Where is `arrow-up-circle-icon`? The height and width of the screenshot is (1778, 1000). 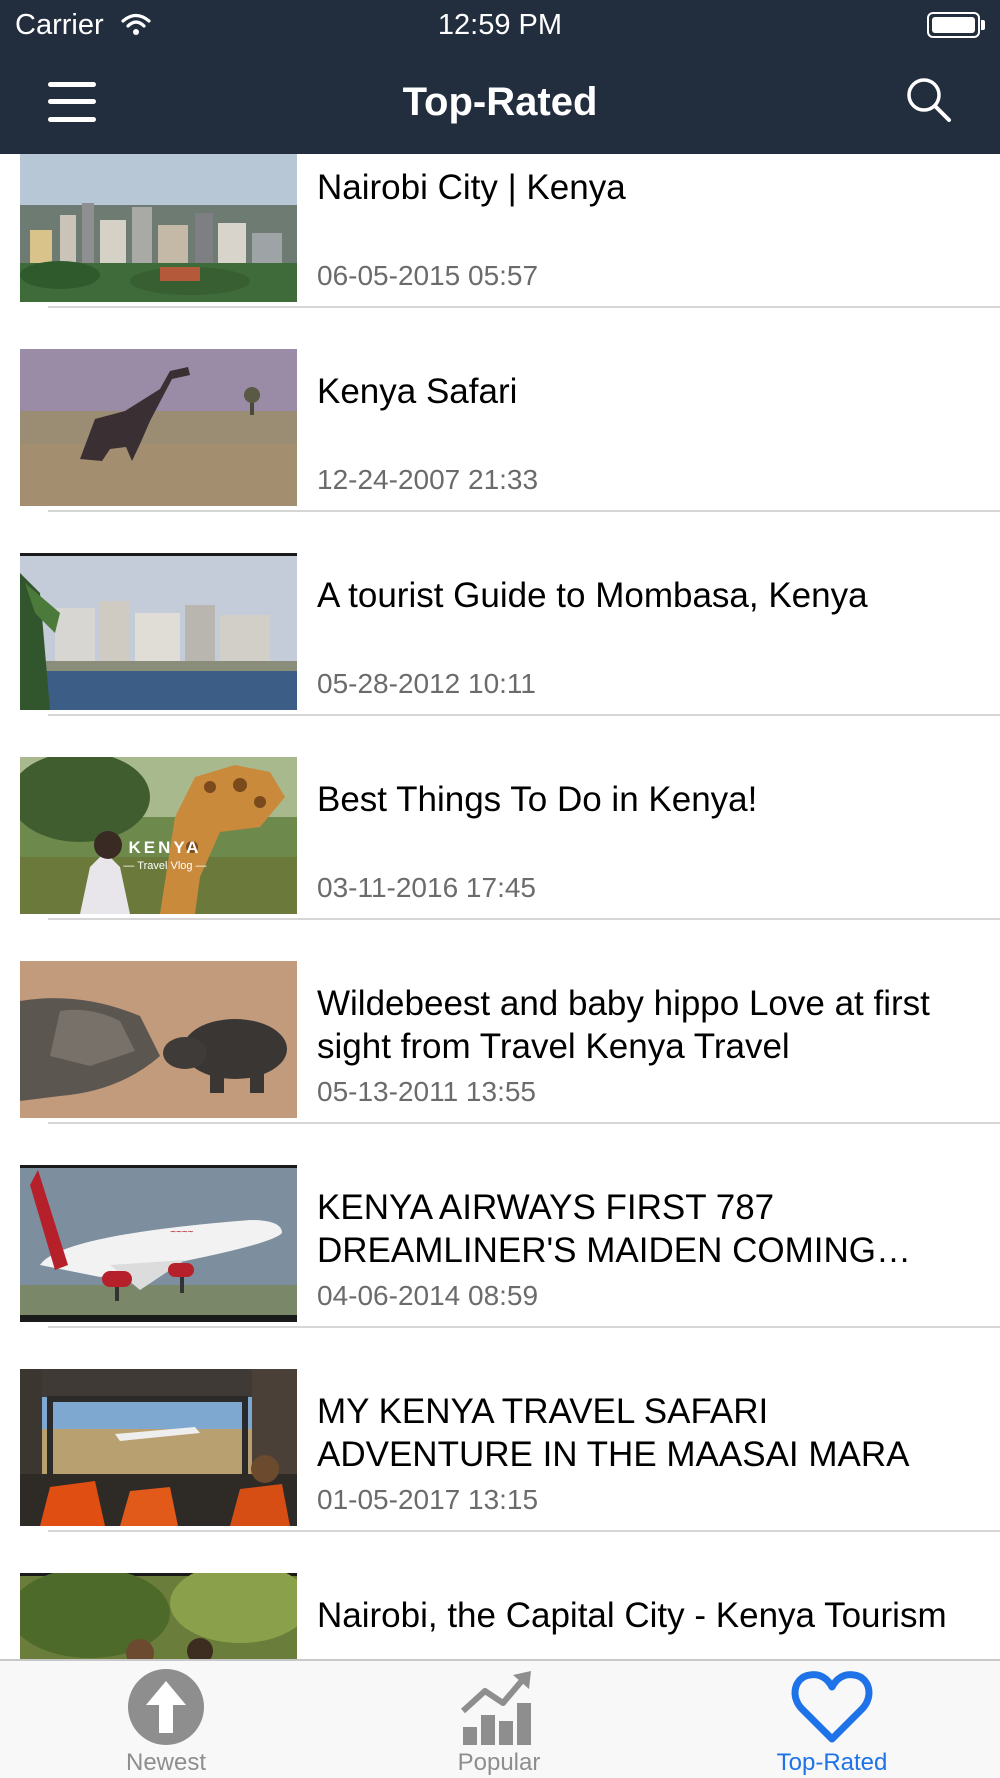 arrow-up-circle-icon is located at coordinates (166, 1707).